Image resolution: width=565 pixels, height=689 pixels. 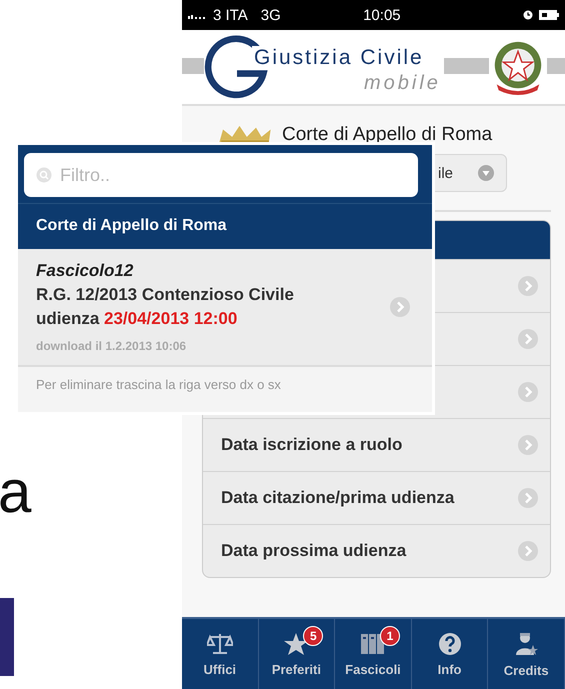 What do you see at coordinates (85, 271) in the screenshot?
I see `file-title: Fascicolo12` at bounding box center [85, 271].